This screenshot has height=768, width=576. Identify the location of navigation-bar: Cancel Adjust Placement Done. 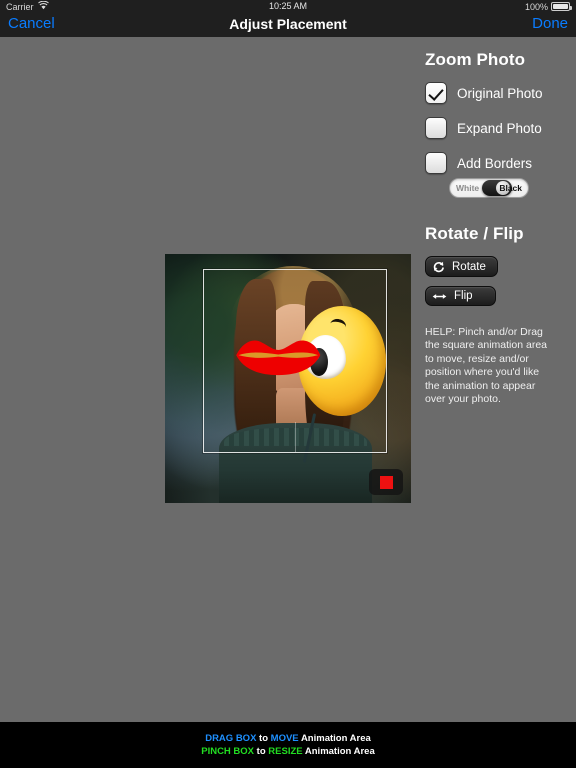
(288, 25).